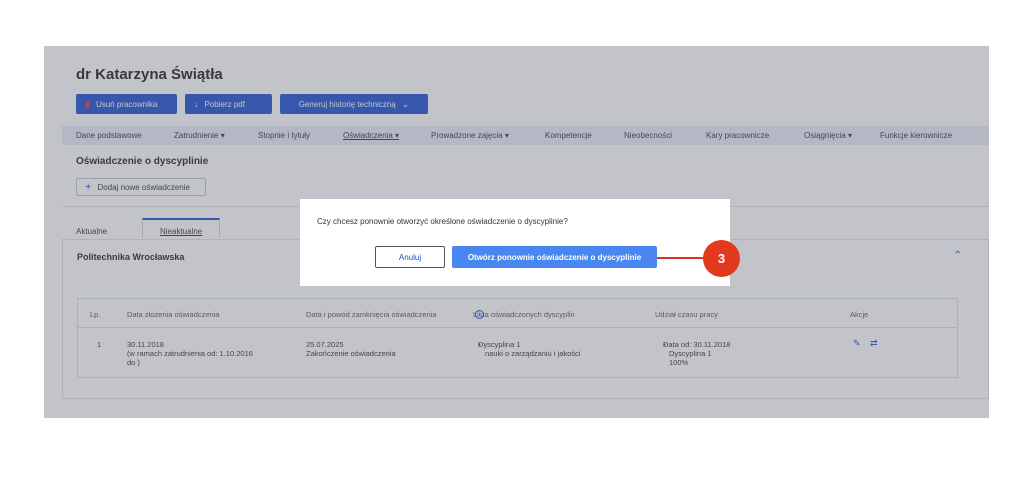 This screenshot has height=493, width=1024. I want to click on step-callout: 3, so click(721, 258).